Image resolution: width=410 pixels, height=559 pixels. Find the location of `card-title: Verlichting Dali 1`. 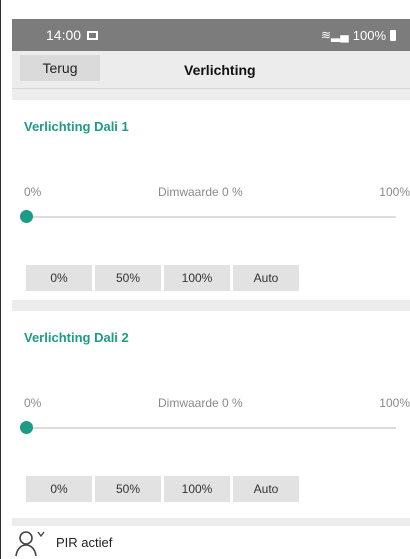

card-title: Verlichting Dali 1 is located at coordinates (76, 126).